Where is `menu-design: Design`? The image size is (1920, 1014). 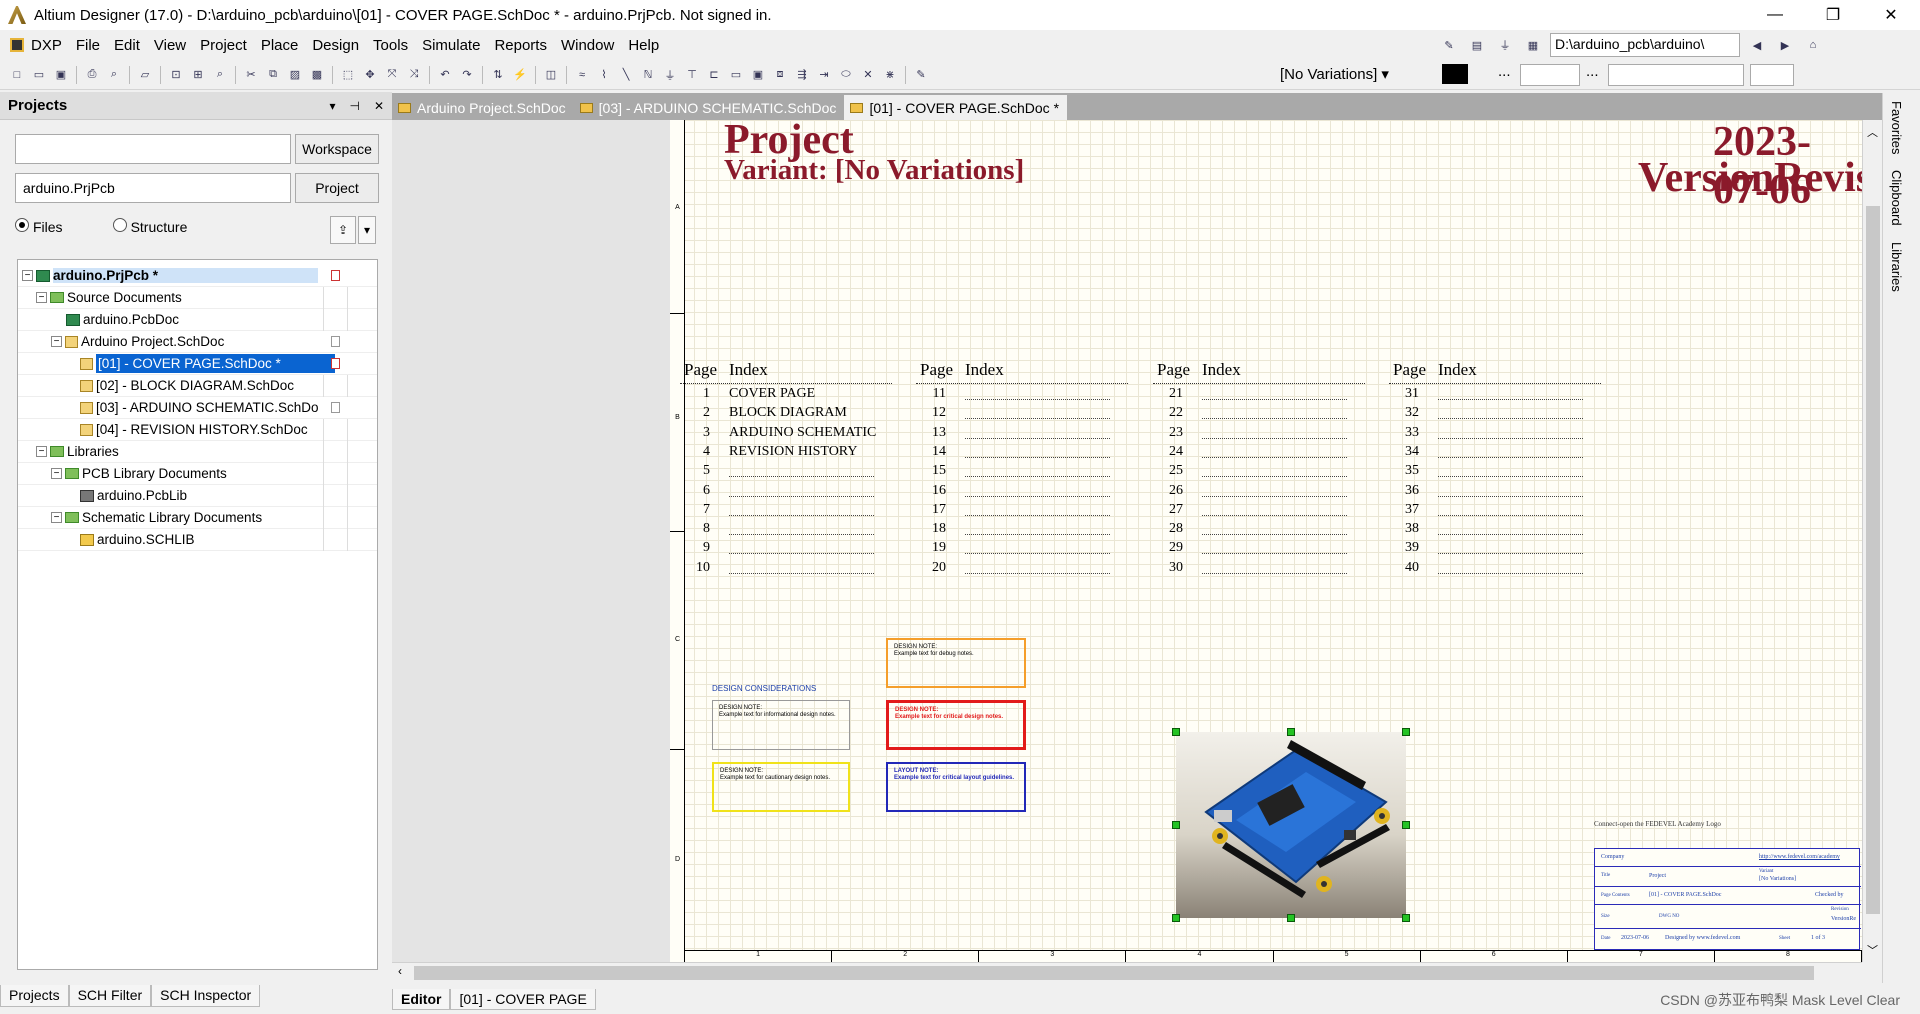 menu-design: Design is located at coordinates (335, 45).